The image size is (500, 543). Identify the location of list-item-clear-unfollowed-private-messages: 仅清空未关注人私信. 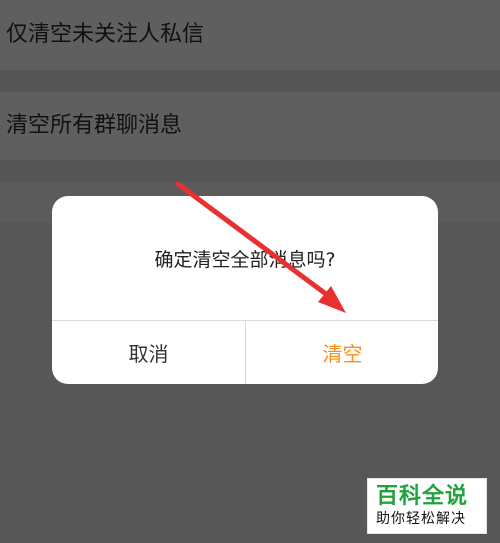
(250, 35).